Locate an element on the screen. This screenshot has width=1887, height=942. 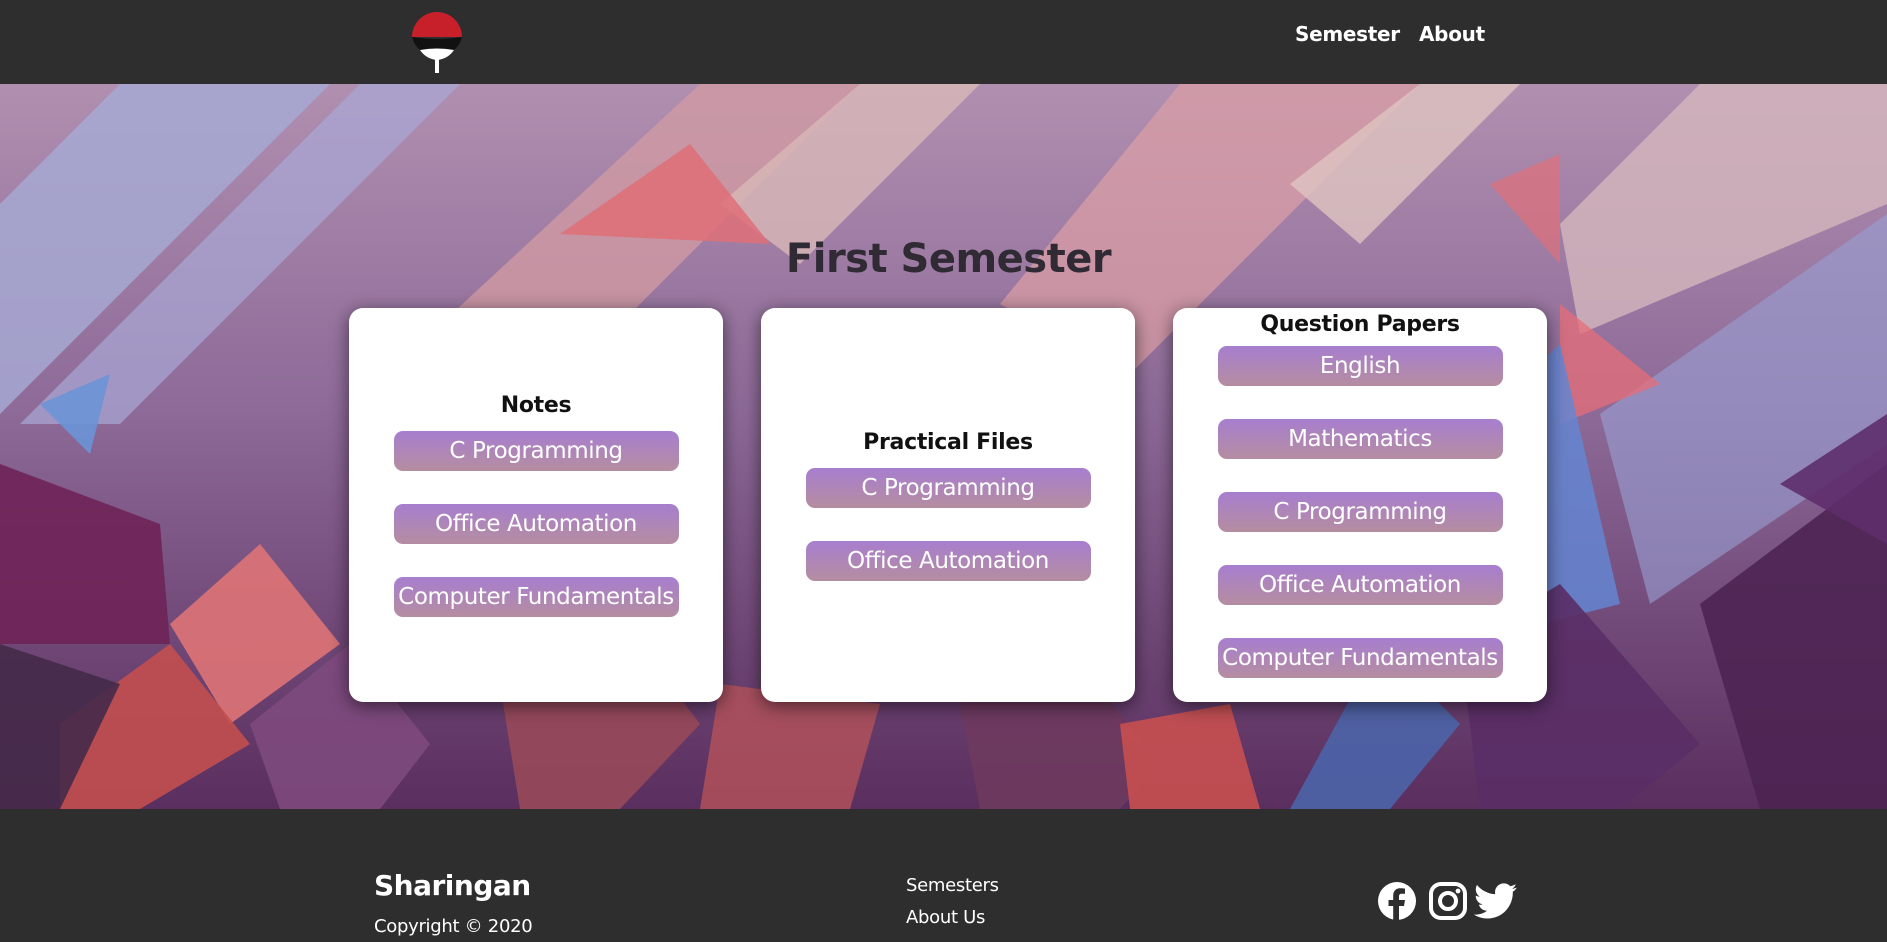
page-title: First Semester is located at coordinates (948, 259).